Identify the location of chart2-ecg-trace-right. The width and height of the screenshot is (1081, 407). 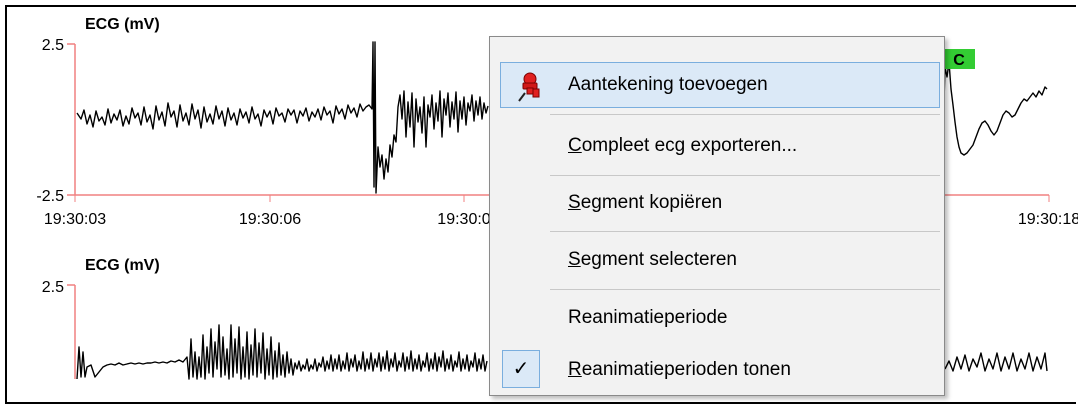
(996, 362).